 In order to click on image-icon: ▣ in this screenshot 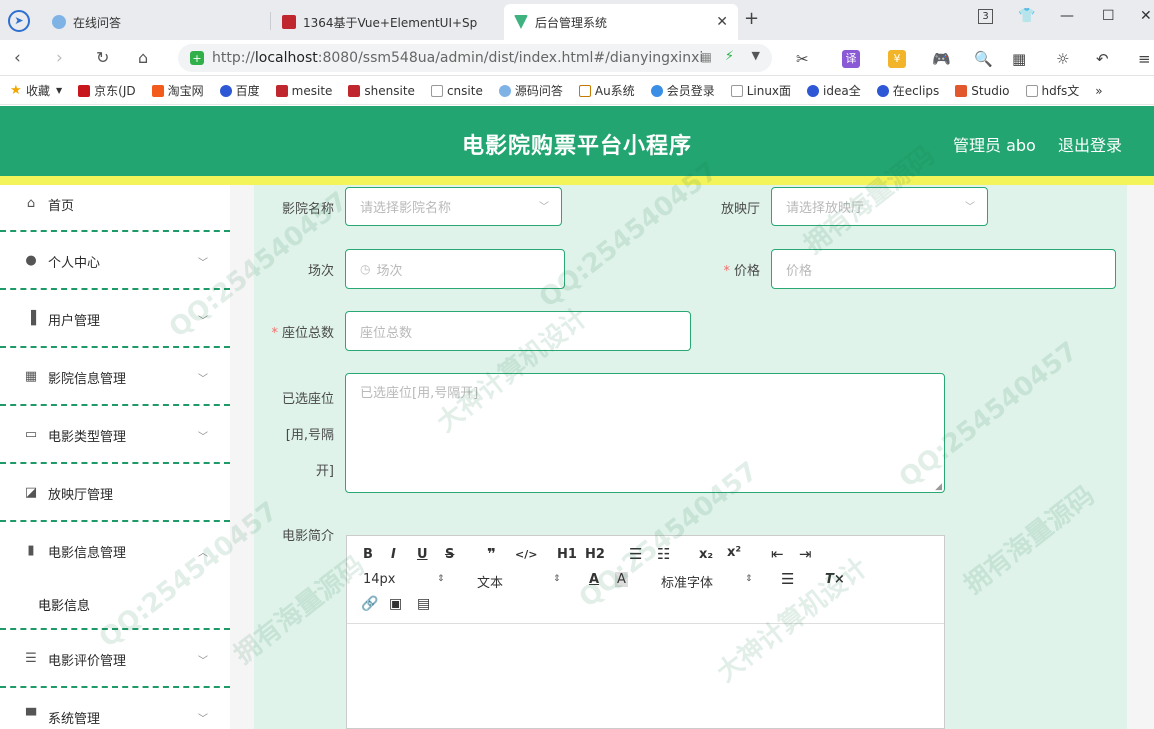, I will do `click(395, 604)`.